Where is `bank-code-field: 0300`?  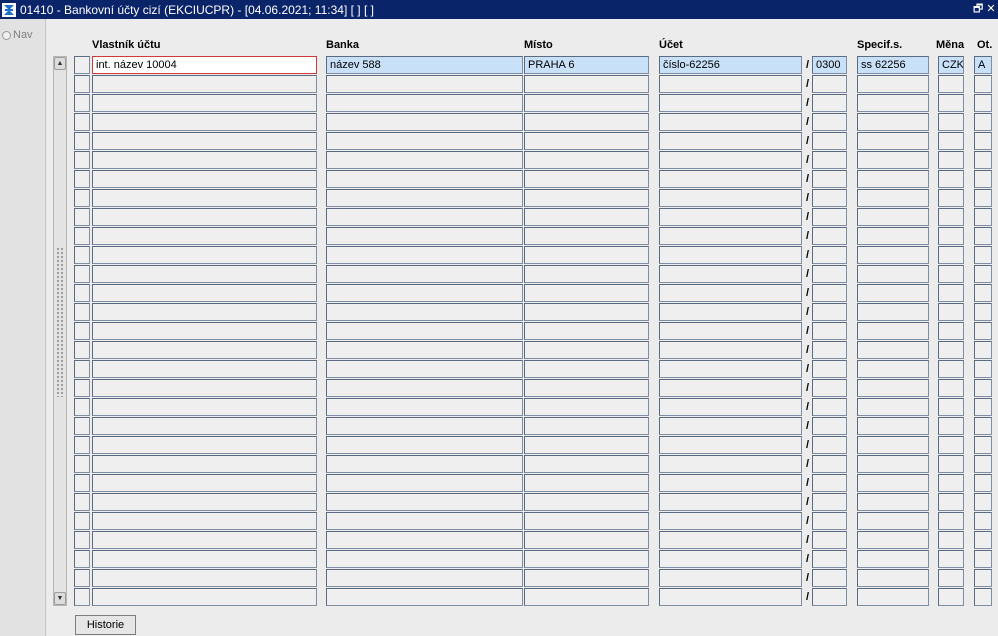
bank-code-field: 0300 is located at coordinates (829, 65).